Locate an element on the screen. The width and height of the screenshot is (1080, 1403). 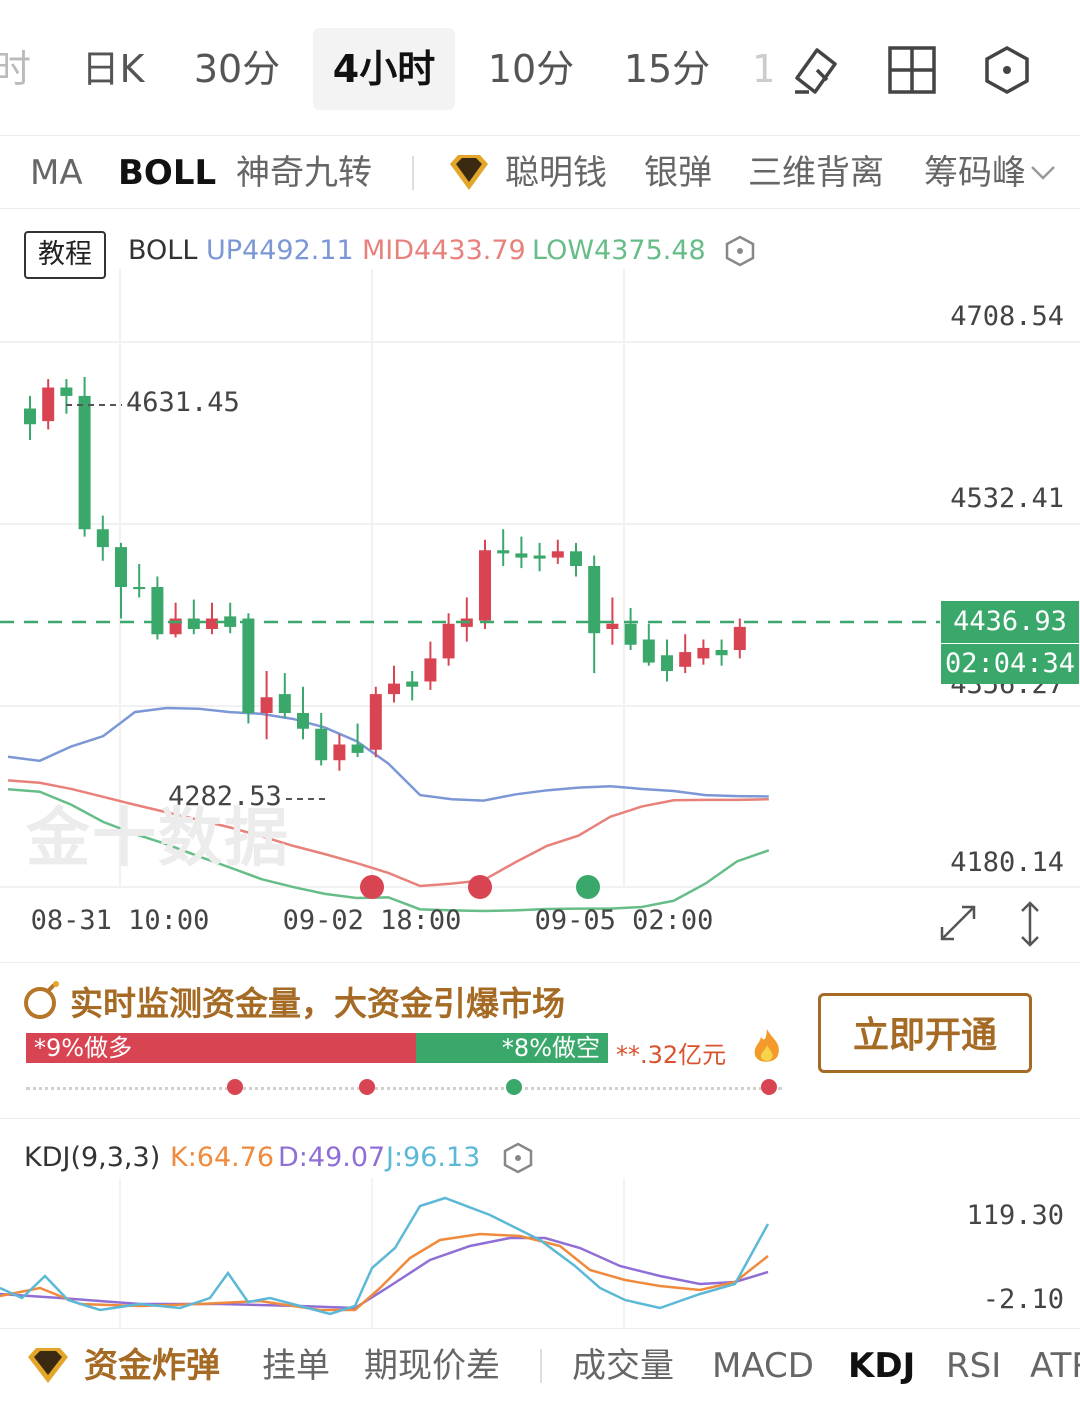
bottom-tab-macd: MACD is located at coordinates (763, 1366).